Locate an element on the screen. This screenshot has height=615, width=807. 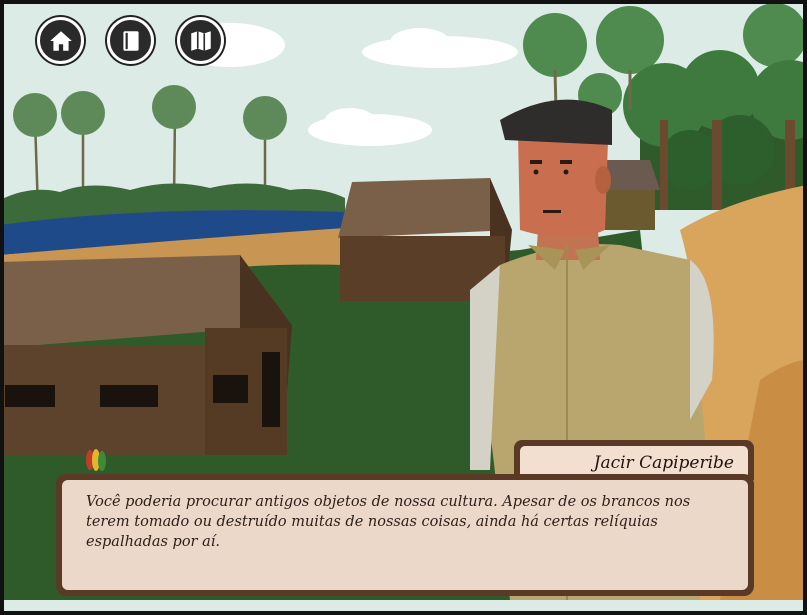
home-icon is located at coordinates (60, 40).